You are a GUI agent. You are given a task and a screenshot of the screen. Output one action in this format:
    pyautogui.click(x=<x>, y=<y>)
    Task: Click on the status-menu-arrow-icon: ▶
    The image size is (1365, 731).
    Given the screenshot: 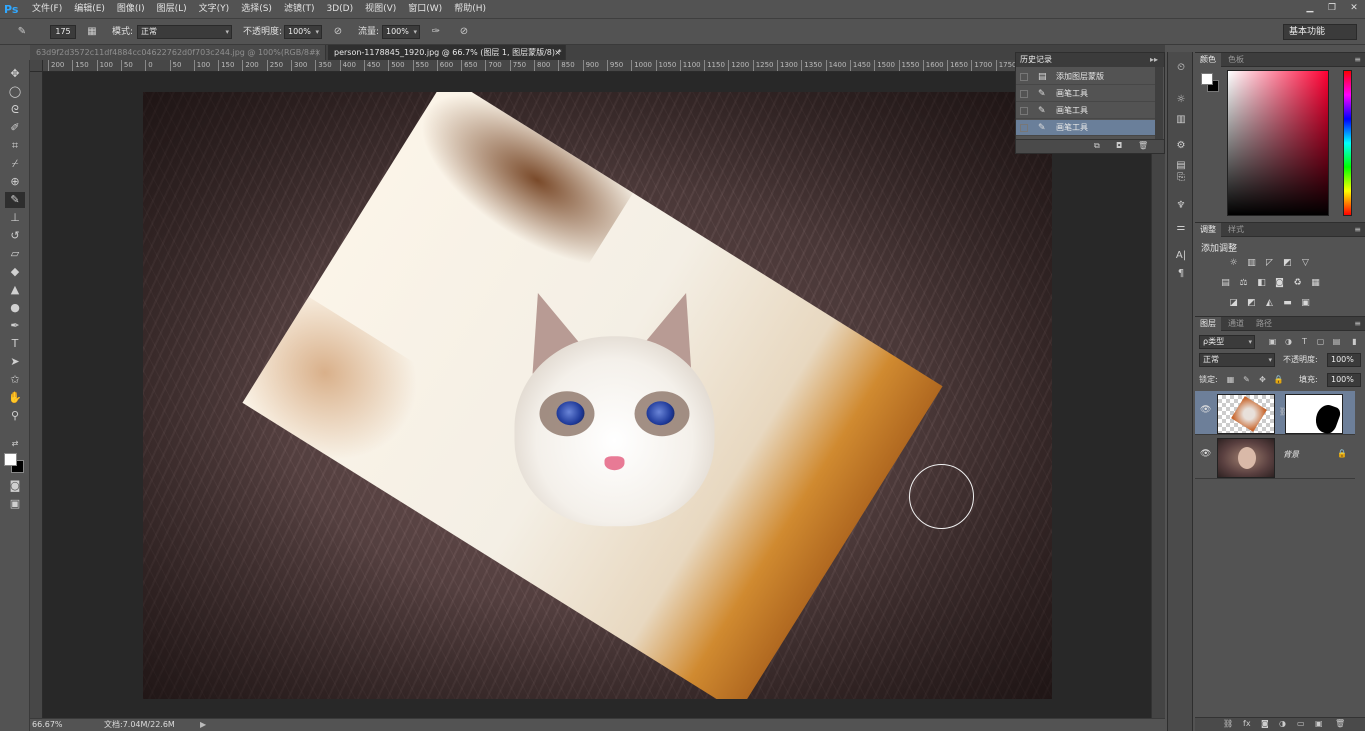 What is the action you would take?
    pyautogui.click(x=203, y=725)
    